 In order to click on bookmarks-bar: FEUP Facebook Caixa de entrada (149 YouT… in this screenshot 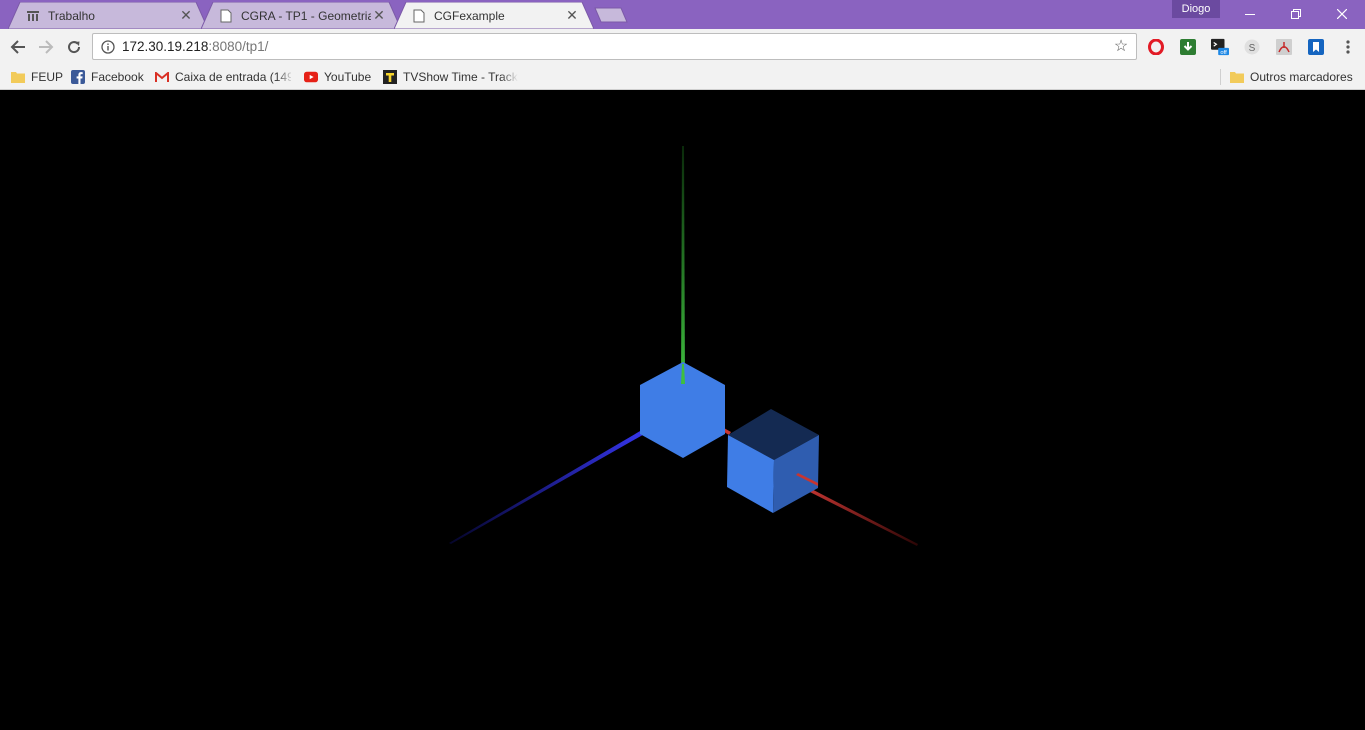, I will do `click(682, 77)`.